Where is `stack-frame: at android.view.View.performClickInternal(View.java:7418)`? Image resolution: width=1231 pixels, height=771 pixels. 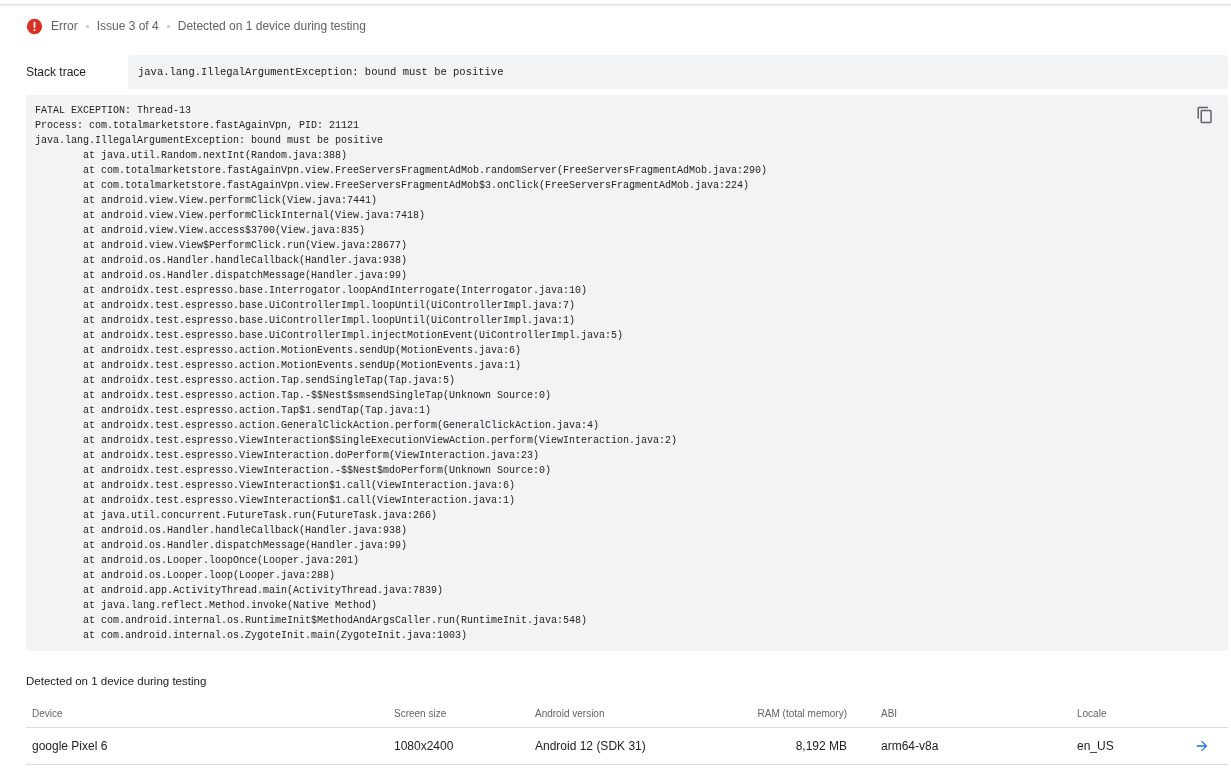 stack-frame: at android.view.View.performClickInternal(View.java:7418) is located at coordinates (230, 215).